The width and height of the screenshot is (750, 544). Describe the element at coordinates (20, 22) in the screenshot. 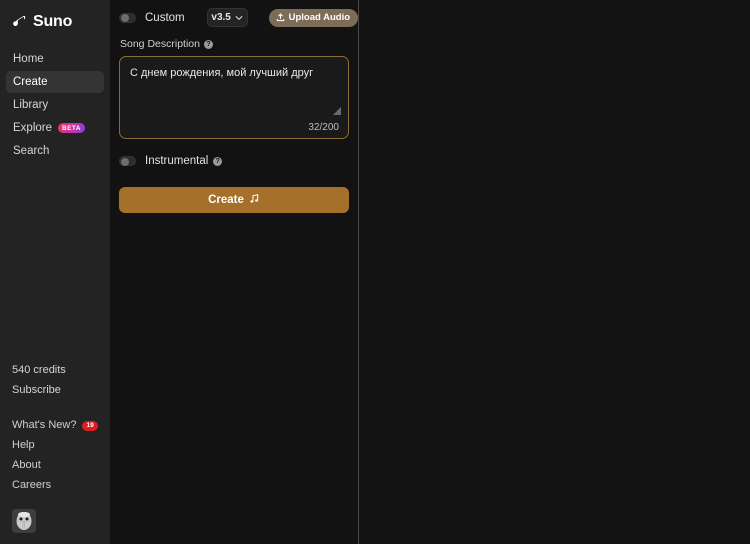

I see `music-note-icon` at that location.